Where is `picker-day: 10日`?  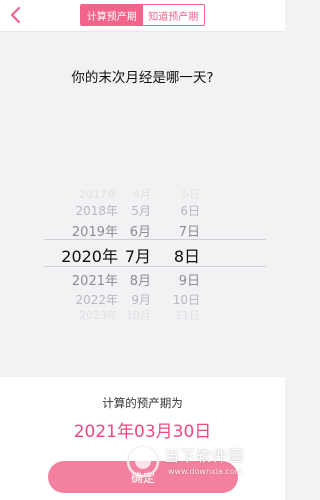
picker-day: 10日 is located at coordinates (186, 300).